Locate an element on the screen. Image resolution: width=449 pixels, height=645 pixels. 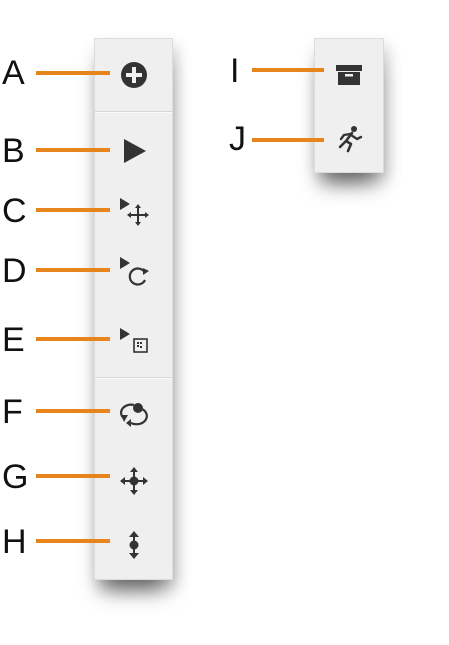
callout-label-i: I is located at coordinates (235, 71).